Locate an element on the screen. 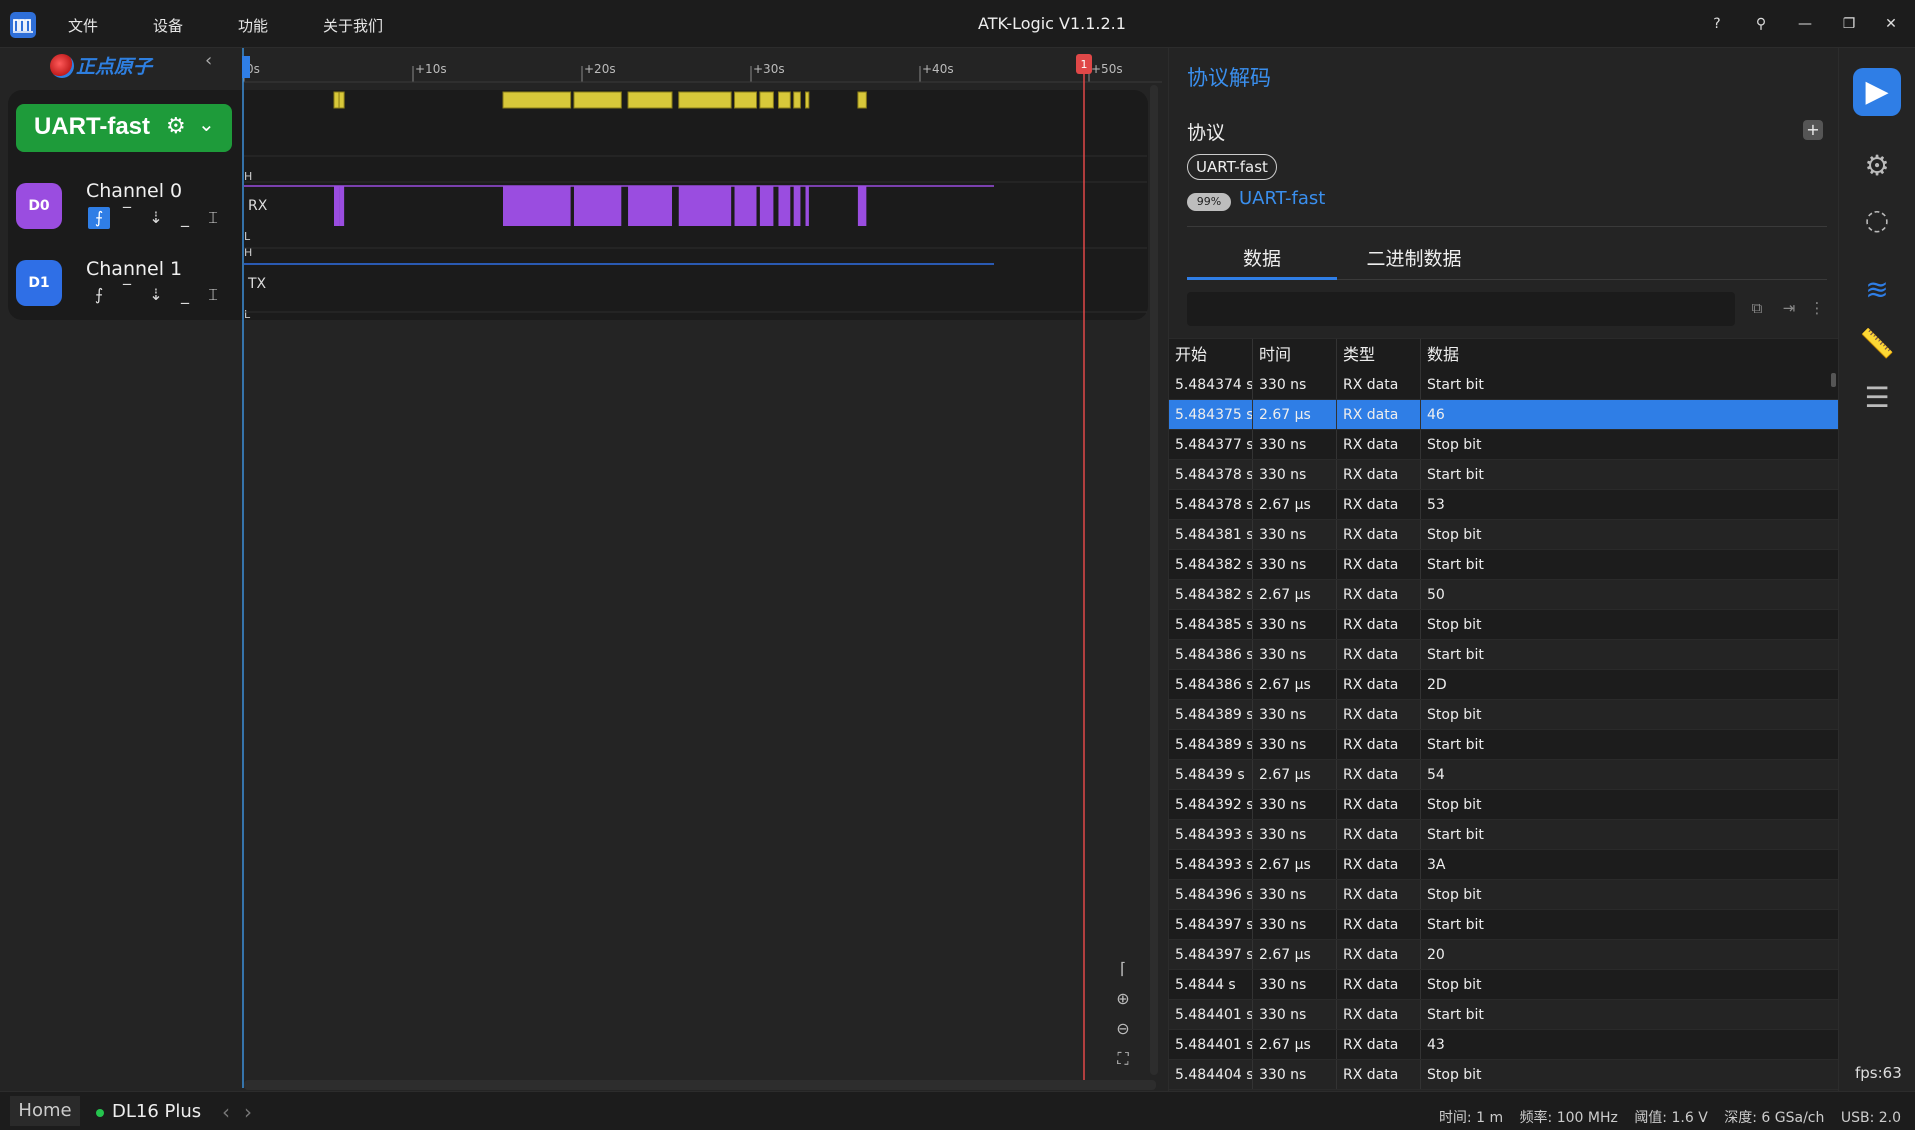 This screenshot has width=1915, height=1130. measure-ruler-icon: 📏 is located at coordinates (1877, 344).